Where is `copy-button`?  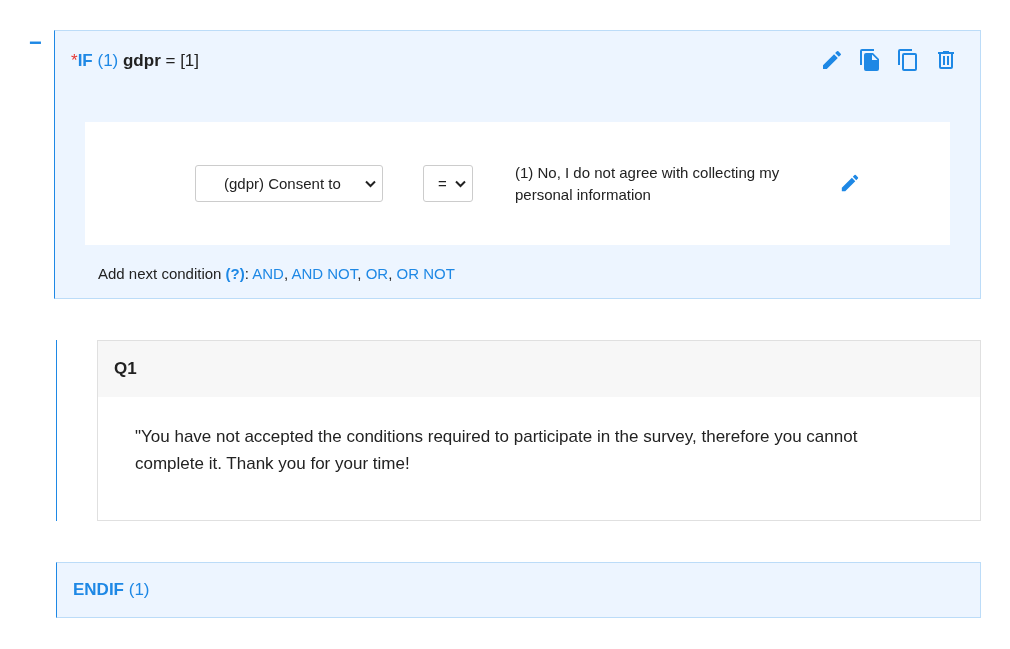 copy-button is located at coordinates (908, 61).